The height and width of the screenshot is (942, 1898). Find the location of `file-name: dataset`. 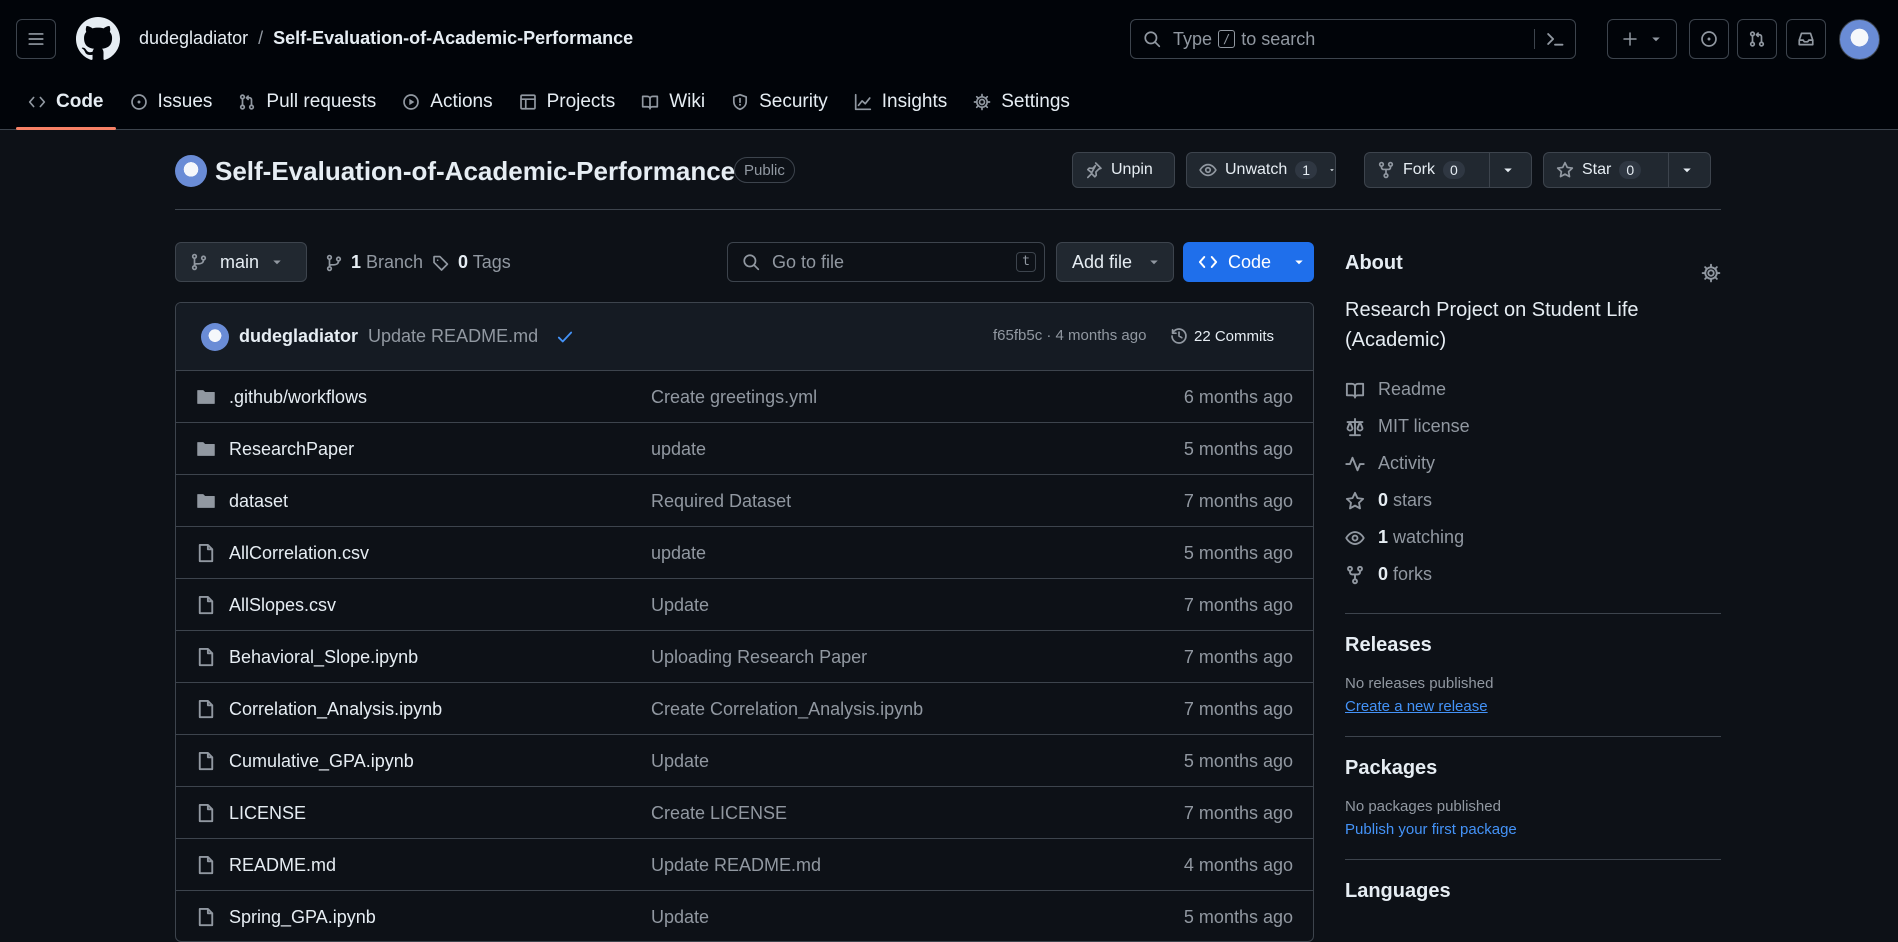

file-name: dataset is located at coordinates (258, 501).